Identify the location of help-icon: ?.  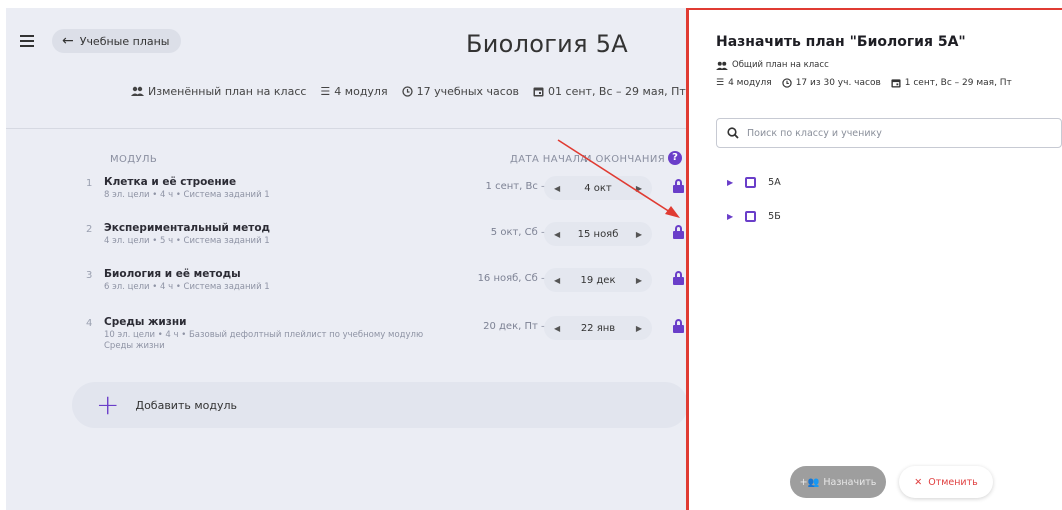
(675, 158).